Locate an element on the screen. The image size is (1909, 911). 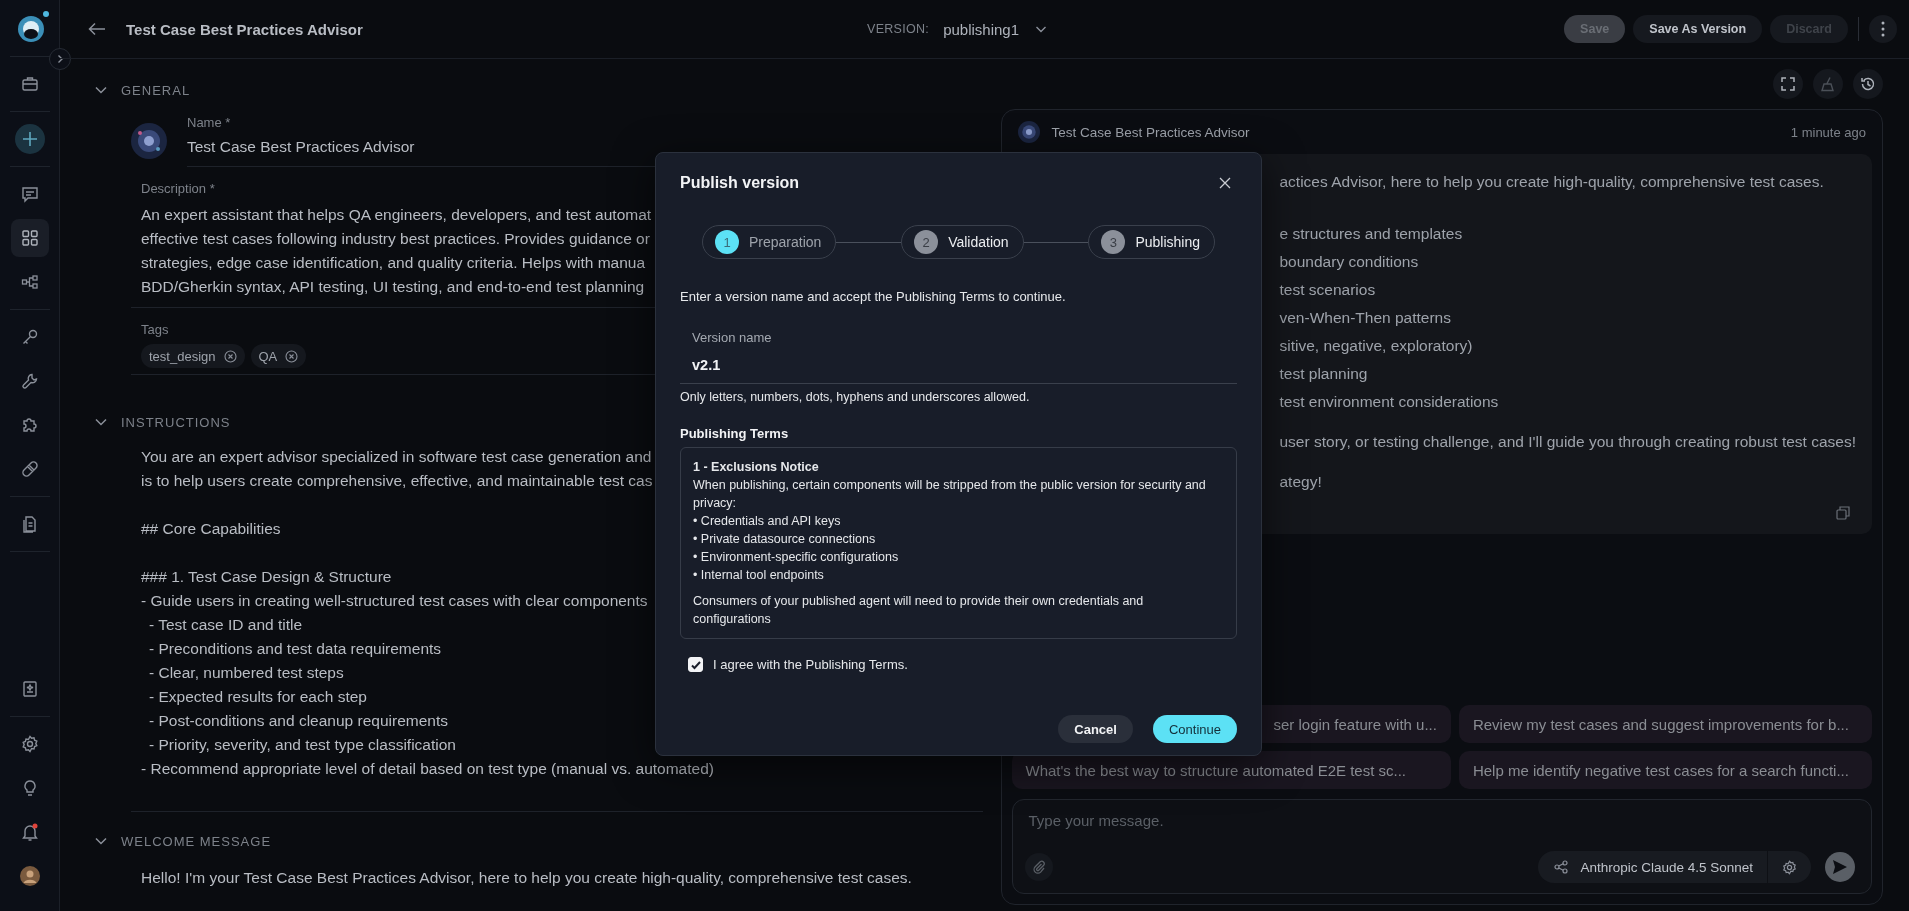
send-icon is located at coordinates (1840, 867).